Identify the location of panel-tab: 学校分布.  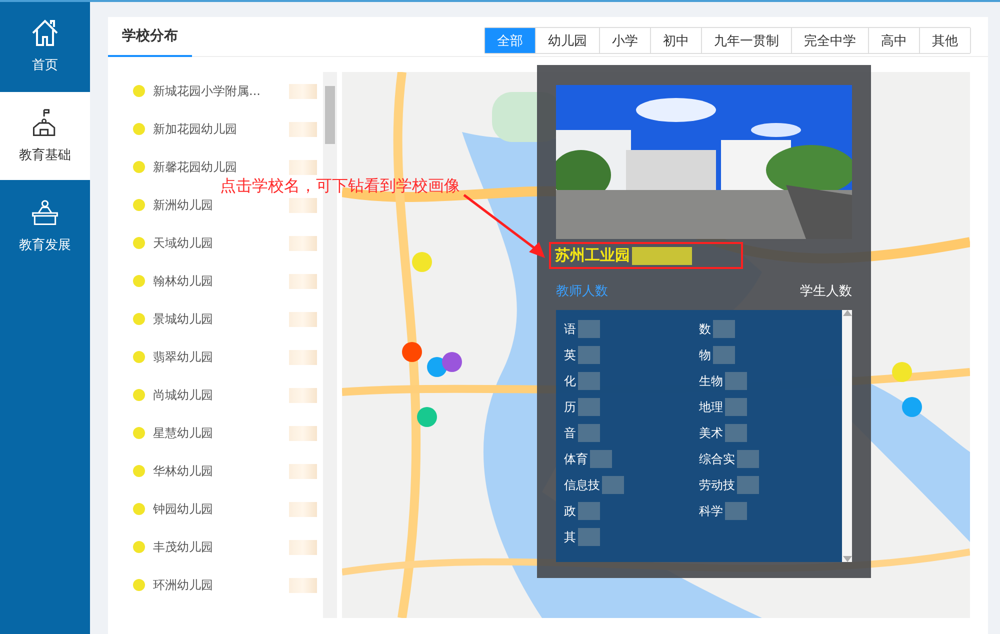
(150, 42).